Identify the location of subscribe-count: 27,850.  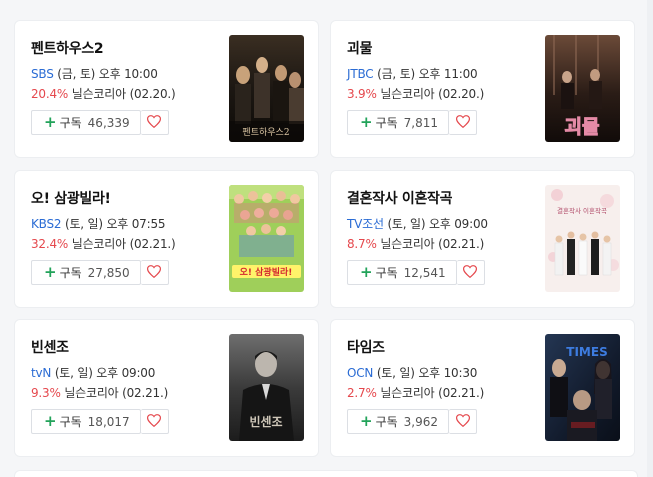
(108, 272).